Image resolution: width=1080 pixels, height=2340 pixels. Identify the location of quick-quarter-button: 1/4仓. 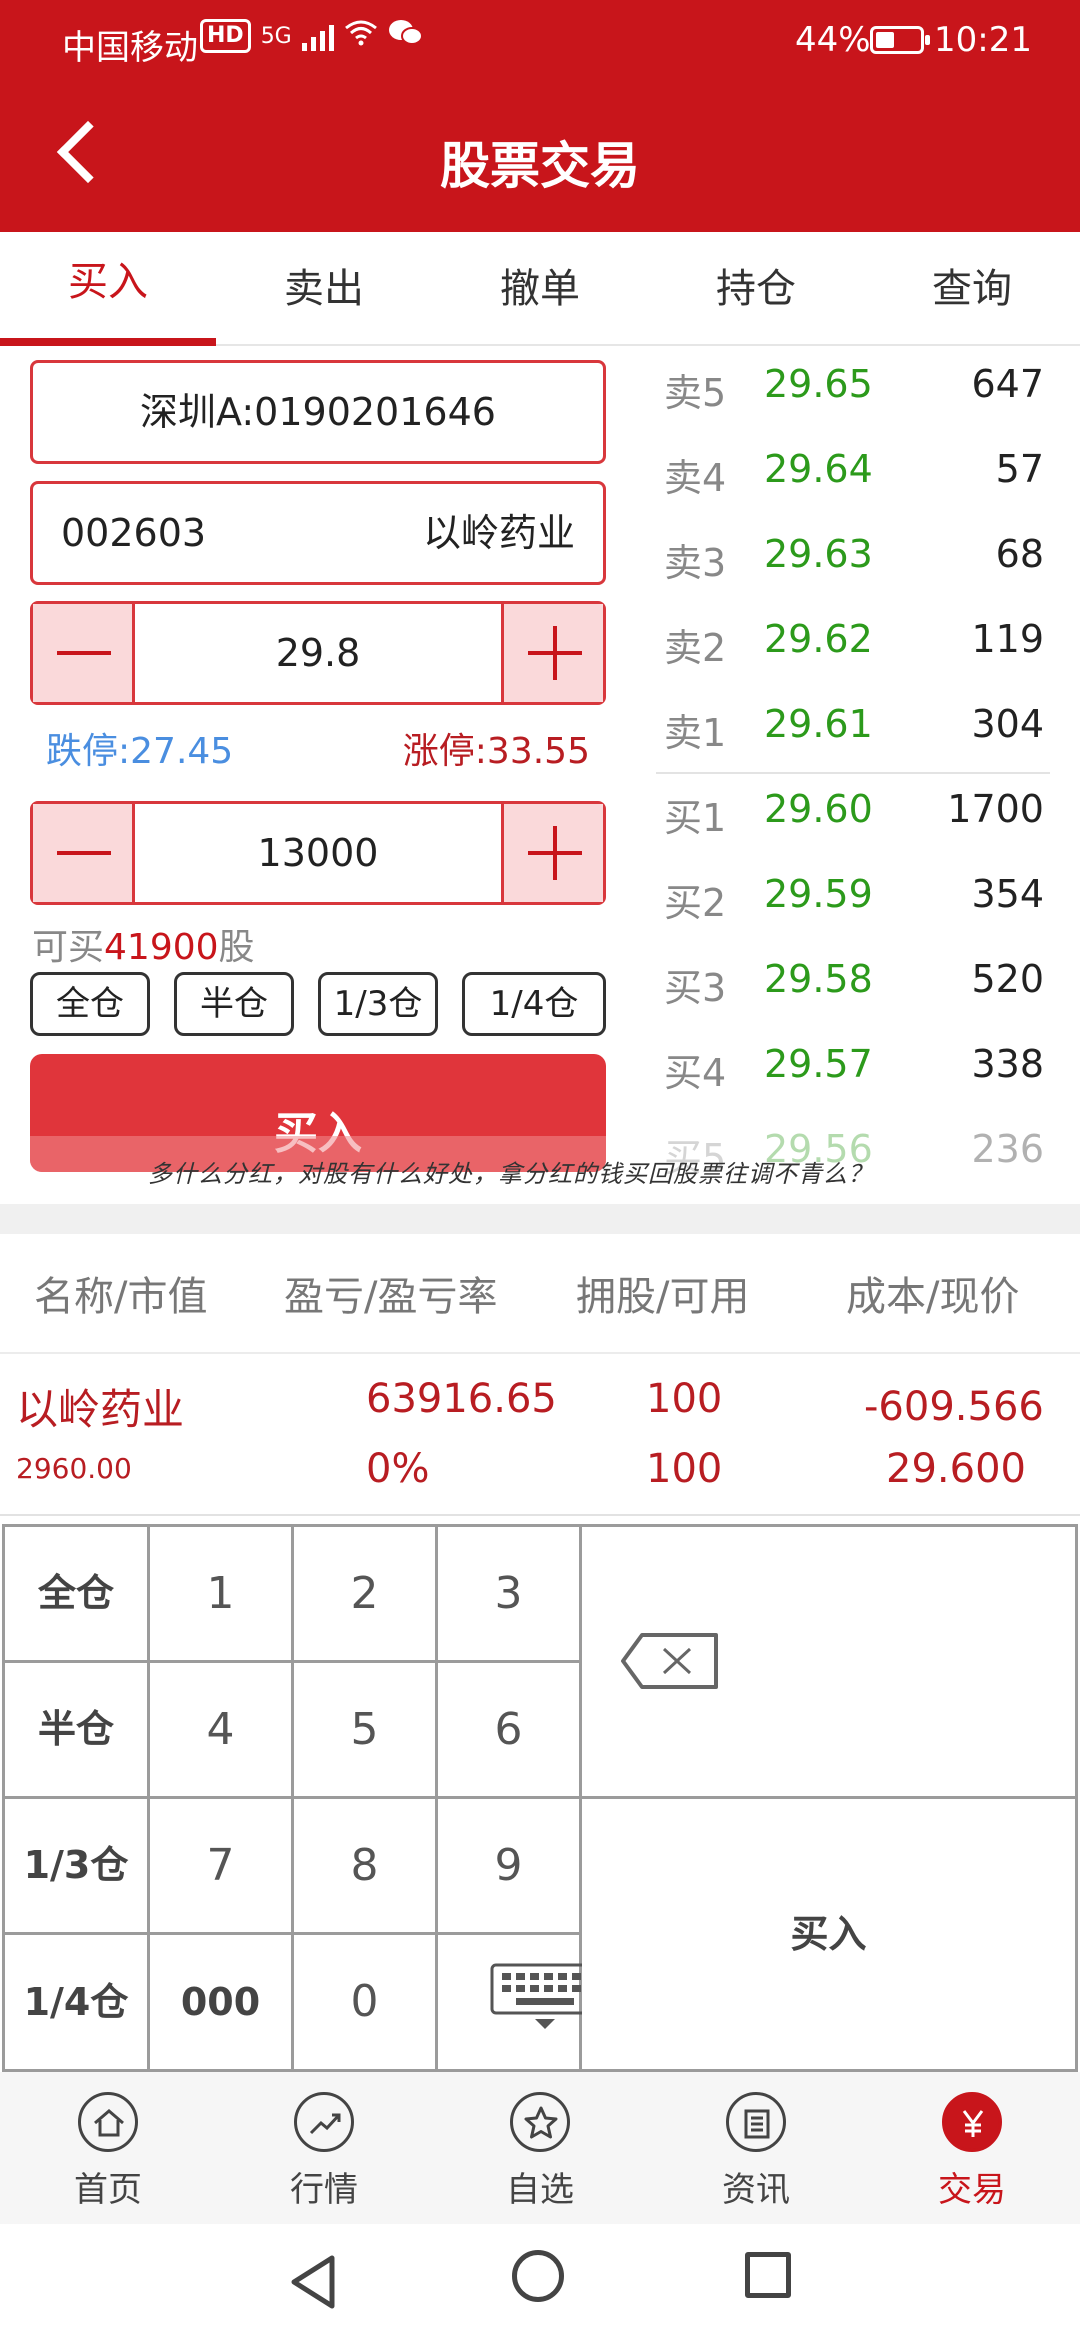
(534, 1004).